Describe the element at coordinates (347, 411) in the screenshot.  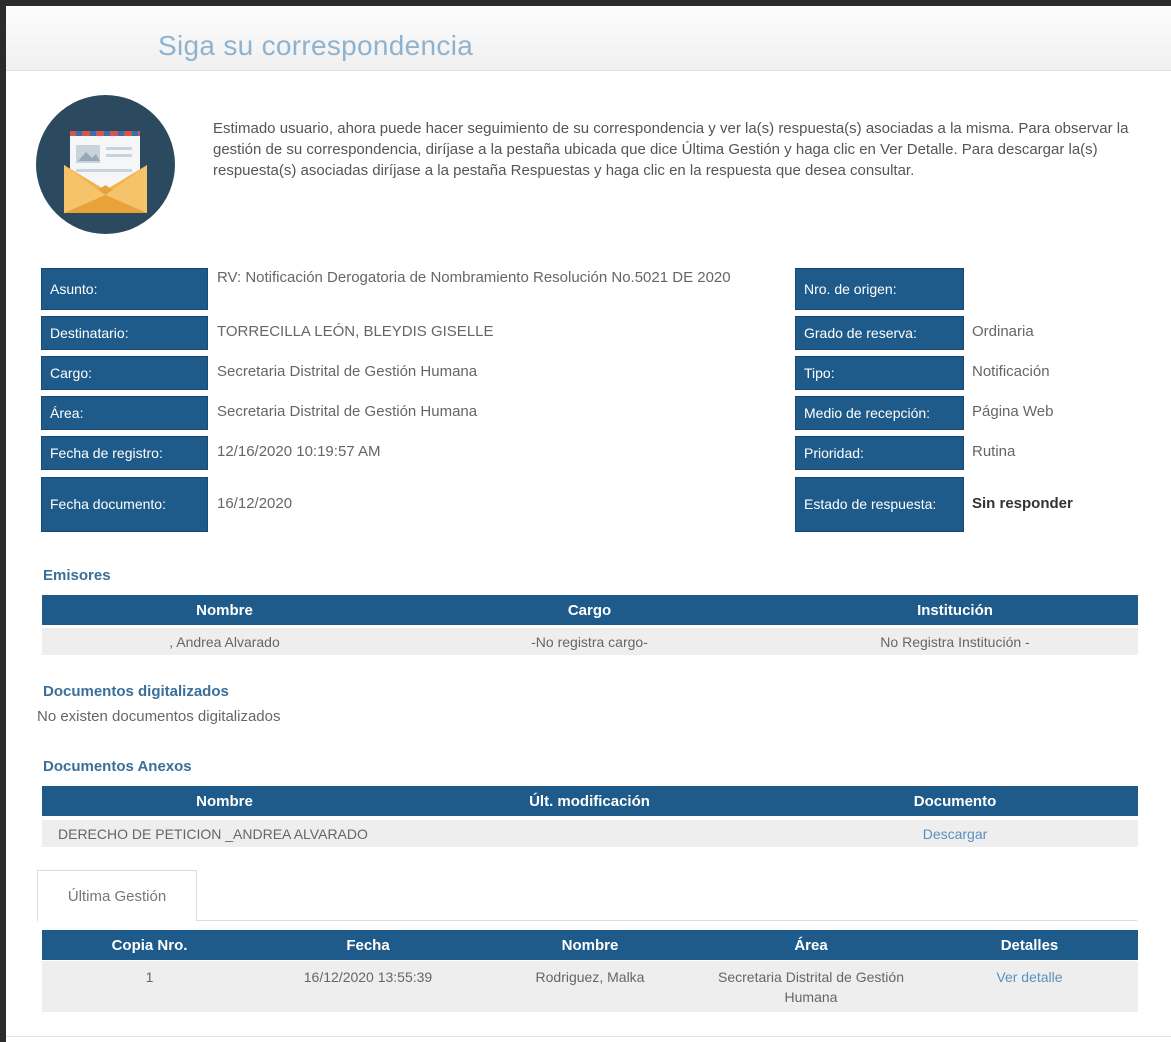
I see `area-value: Secretaria Distrital de Gestión Humana` at that location.